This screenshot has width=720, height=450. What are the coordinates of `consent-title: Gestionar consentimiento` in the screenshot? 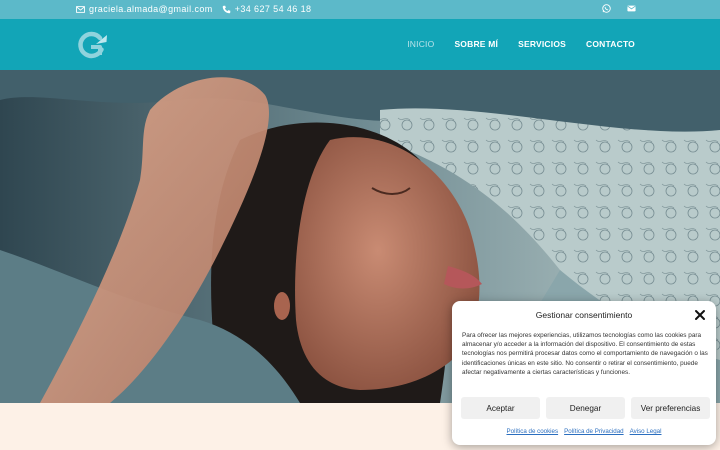 It's located at (584, 315).